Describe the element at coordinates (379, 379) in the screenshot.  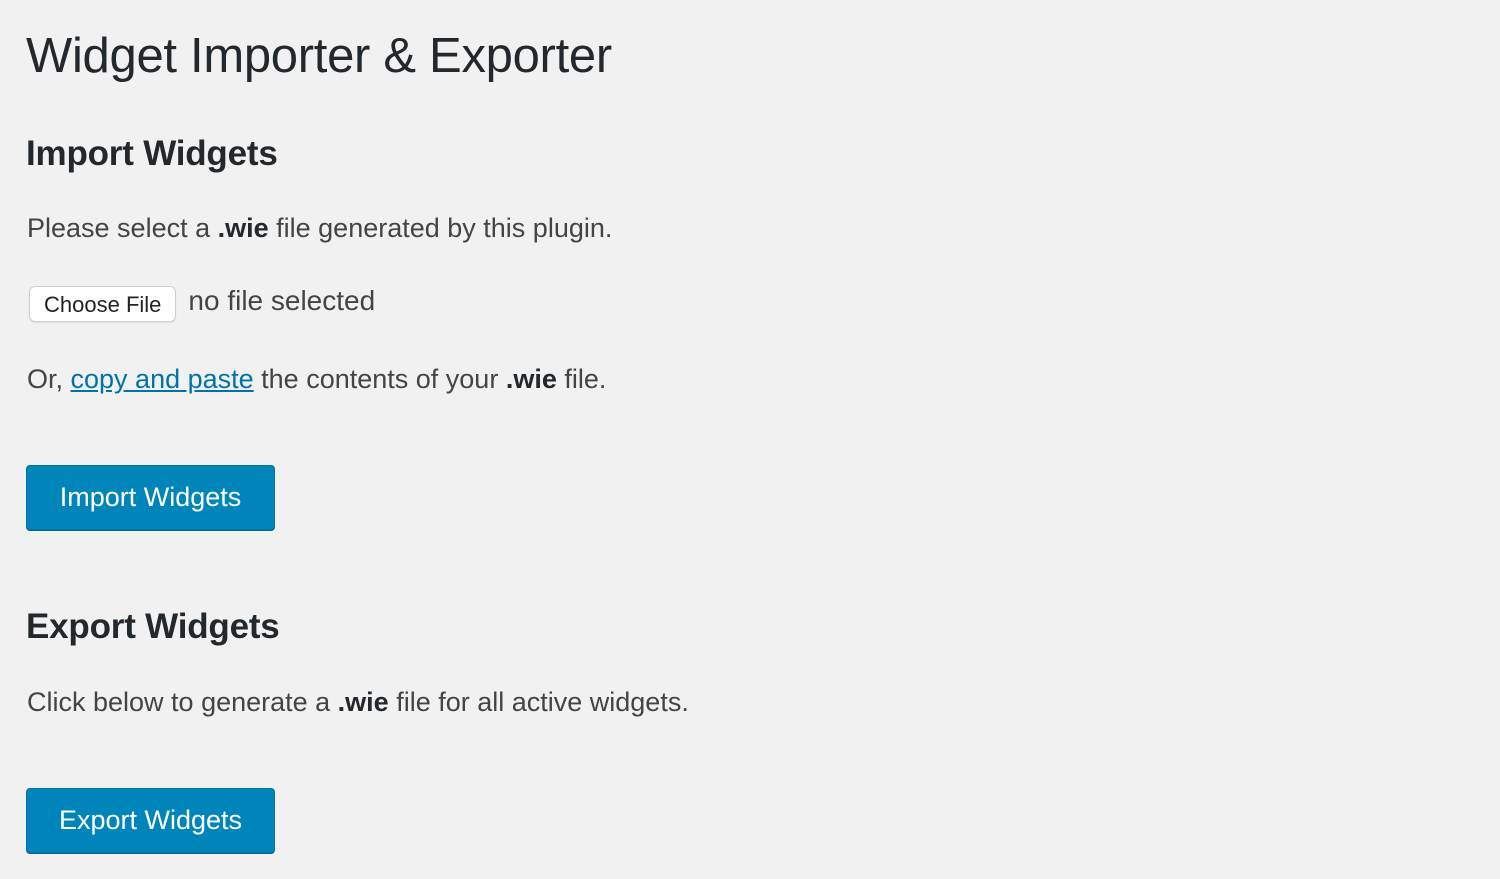
I see `paste-middle: the contents of your` at that location.